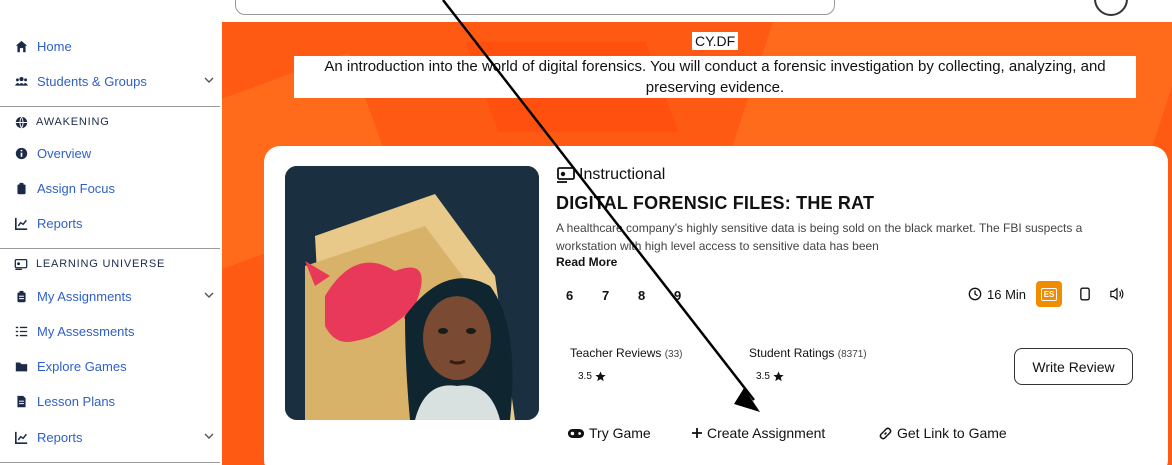  What do you see at coordinates (697, 433) in the screenshot?
I see `plus-icon` at bounding box center [697, 433].